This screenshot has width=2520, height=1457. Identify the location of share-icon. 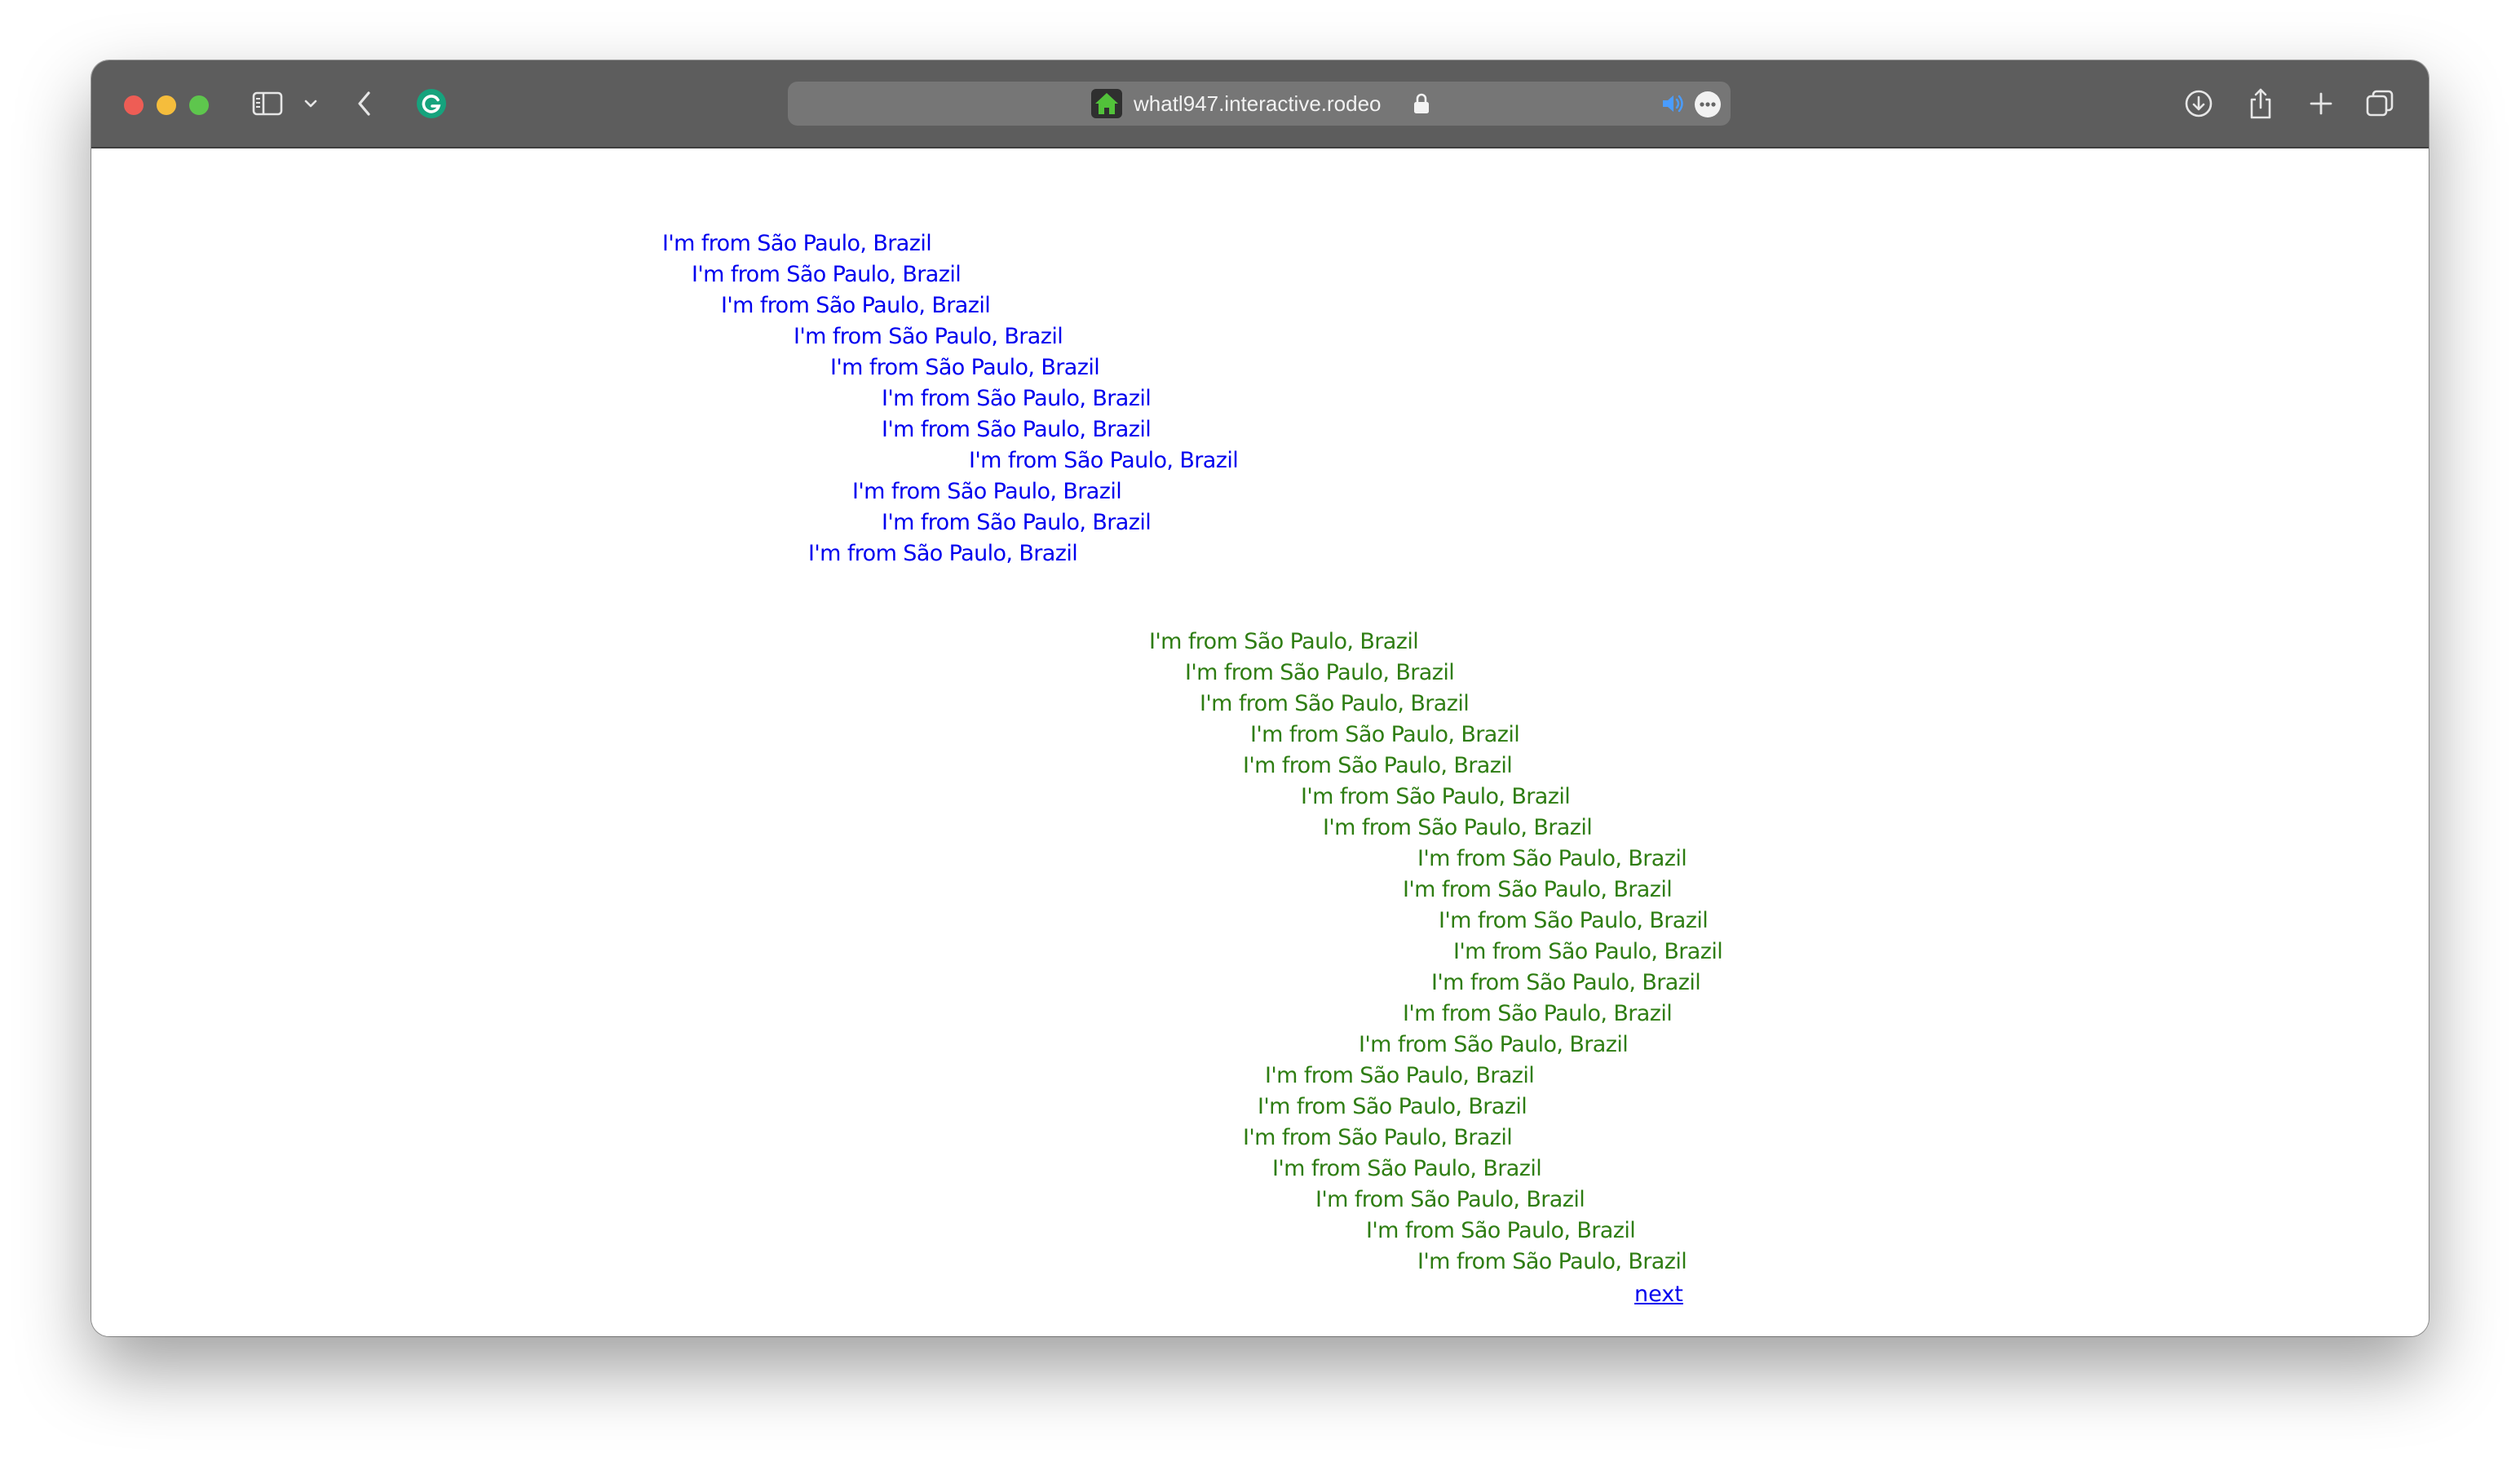
(2260, 103).